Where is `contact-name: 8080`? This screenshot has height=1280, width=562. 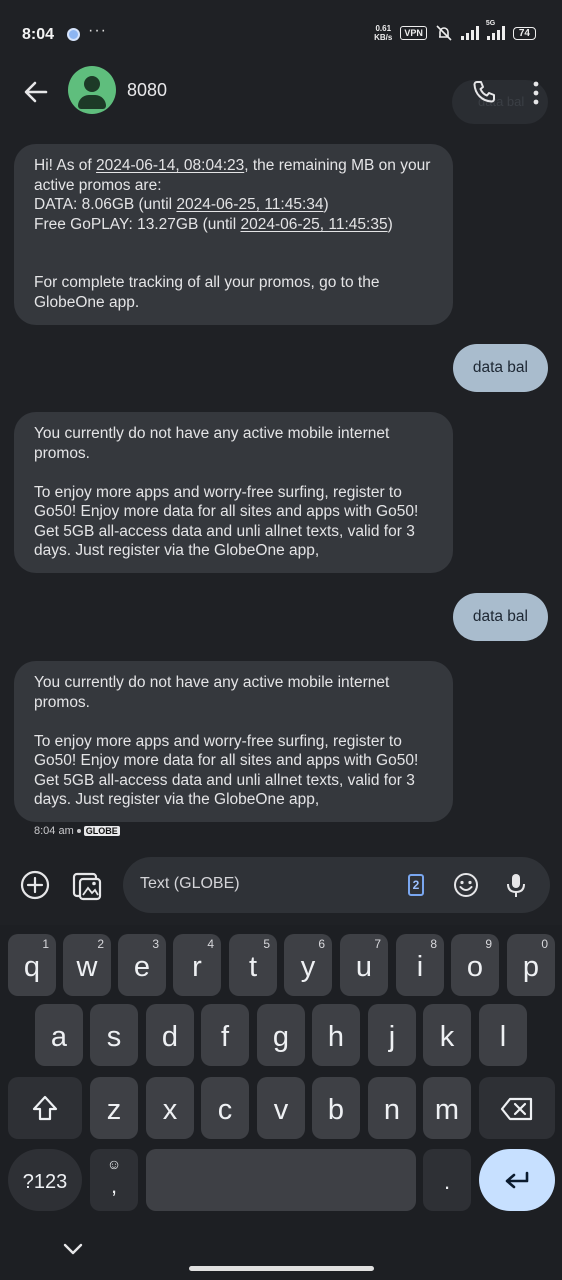
contact-name: 8080 is located at coordinates (147, 90).